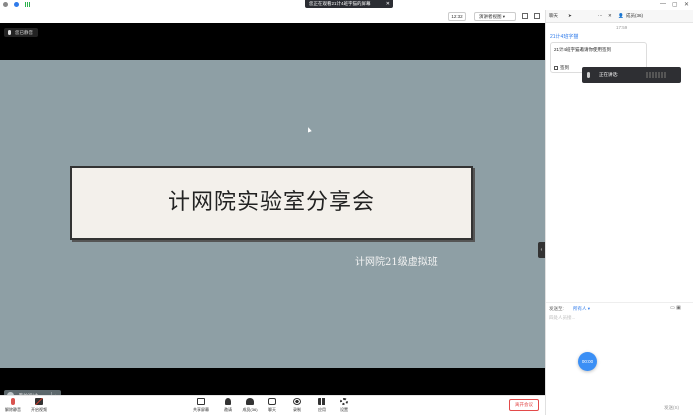 This screenshot has height=415, width=693. I want to click on chat-icon, so click(272, 401).